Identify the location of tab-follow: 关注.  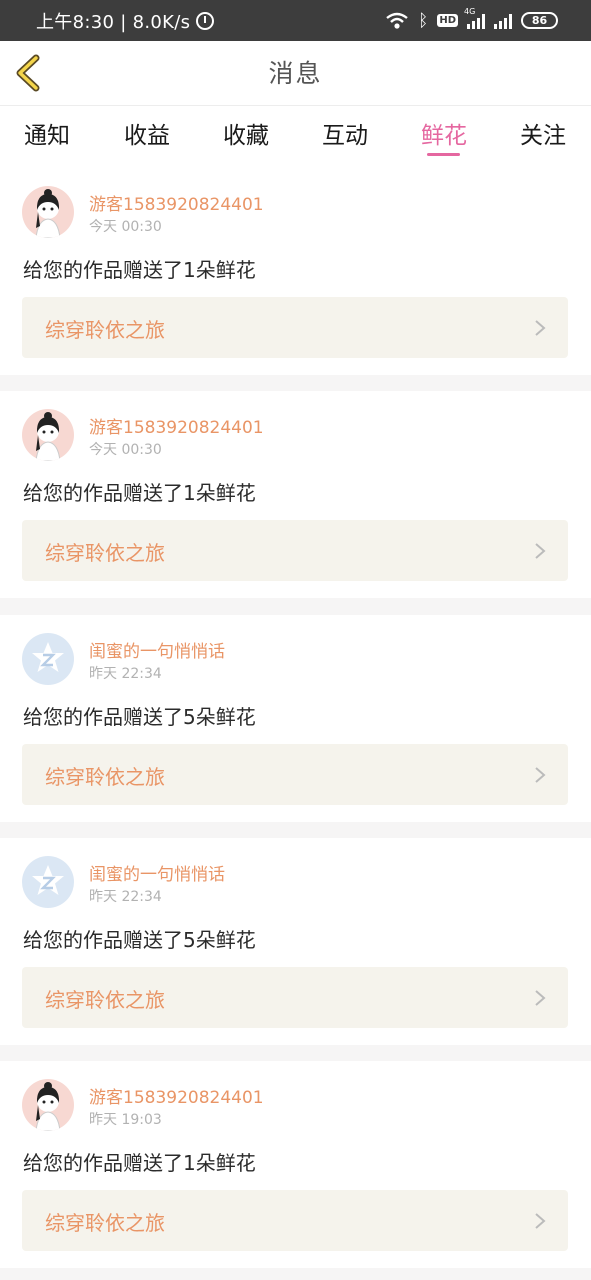
(543, 133).